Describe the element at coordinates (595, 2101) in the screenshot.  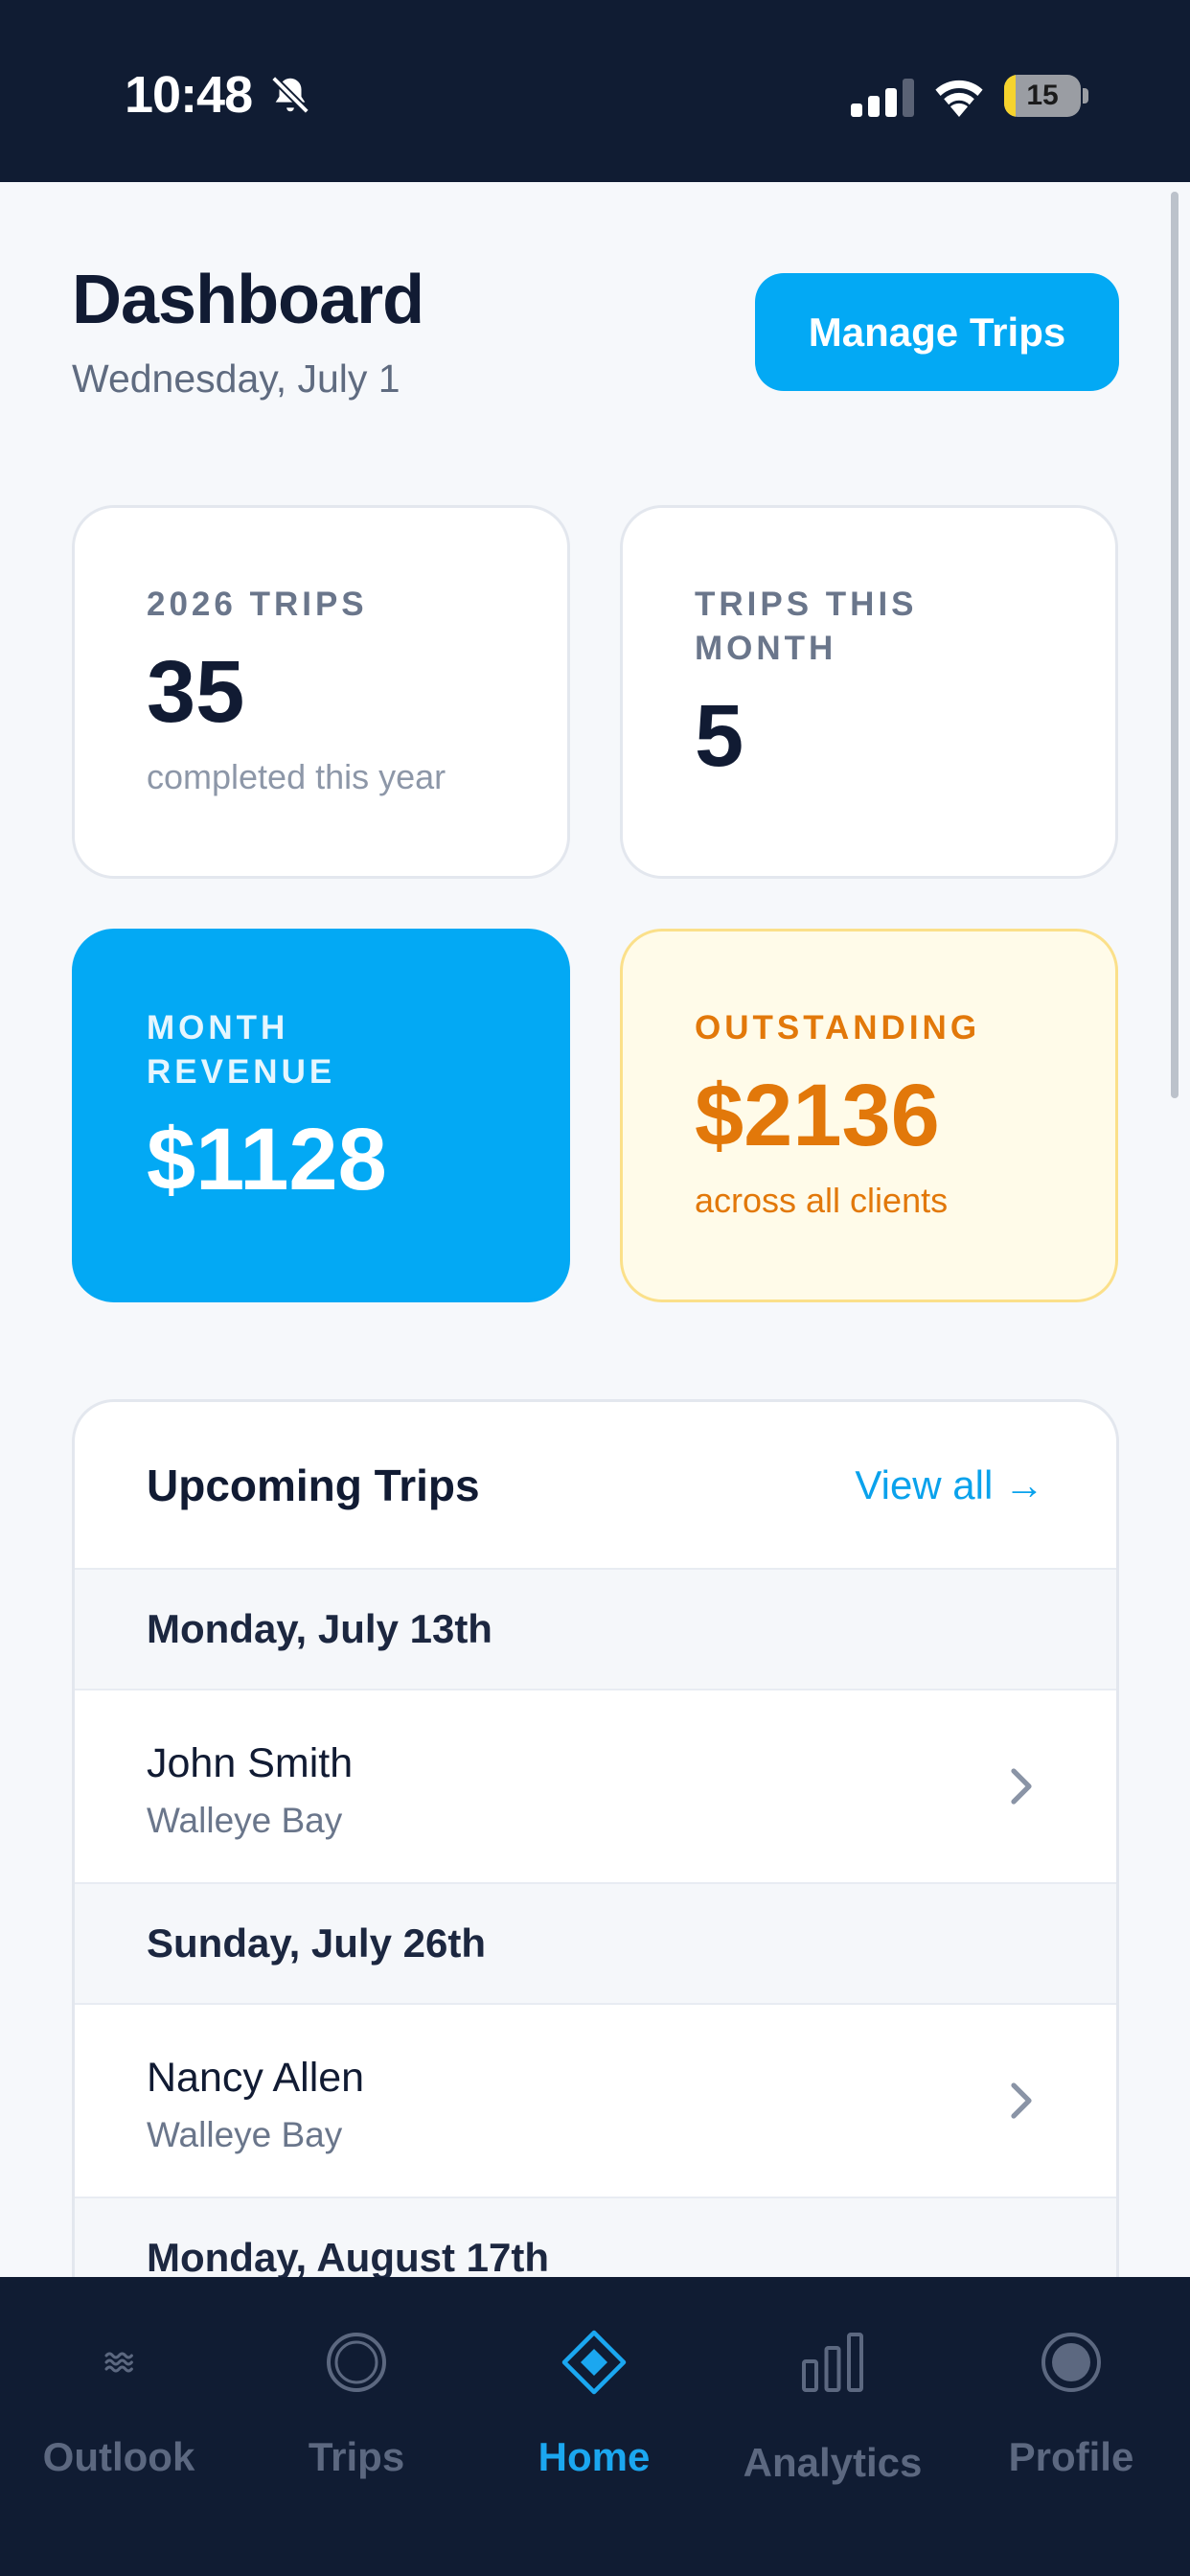
I see `trip-row: Nancy Allen Walleye Bay` at that location.